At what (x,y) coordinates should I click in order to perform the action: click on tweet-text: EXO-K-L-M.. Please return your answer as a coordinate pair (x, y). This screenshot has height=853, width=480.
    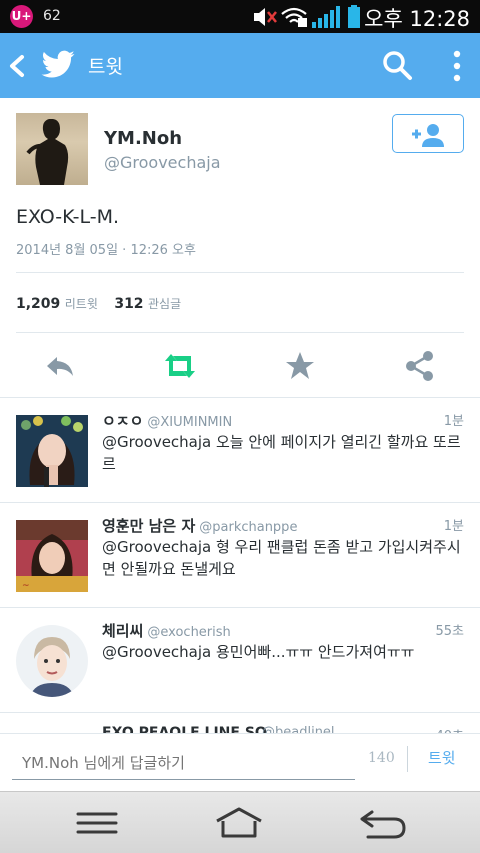
    Looking at the image, I should click on (68, 217).